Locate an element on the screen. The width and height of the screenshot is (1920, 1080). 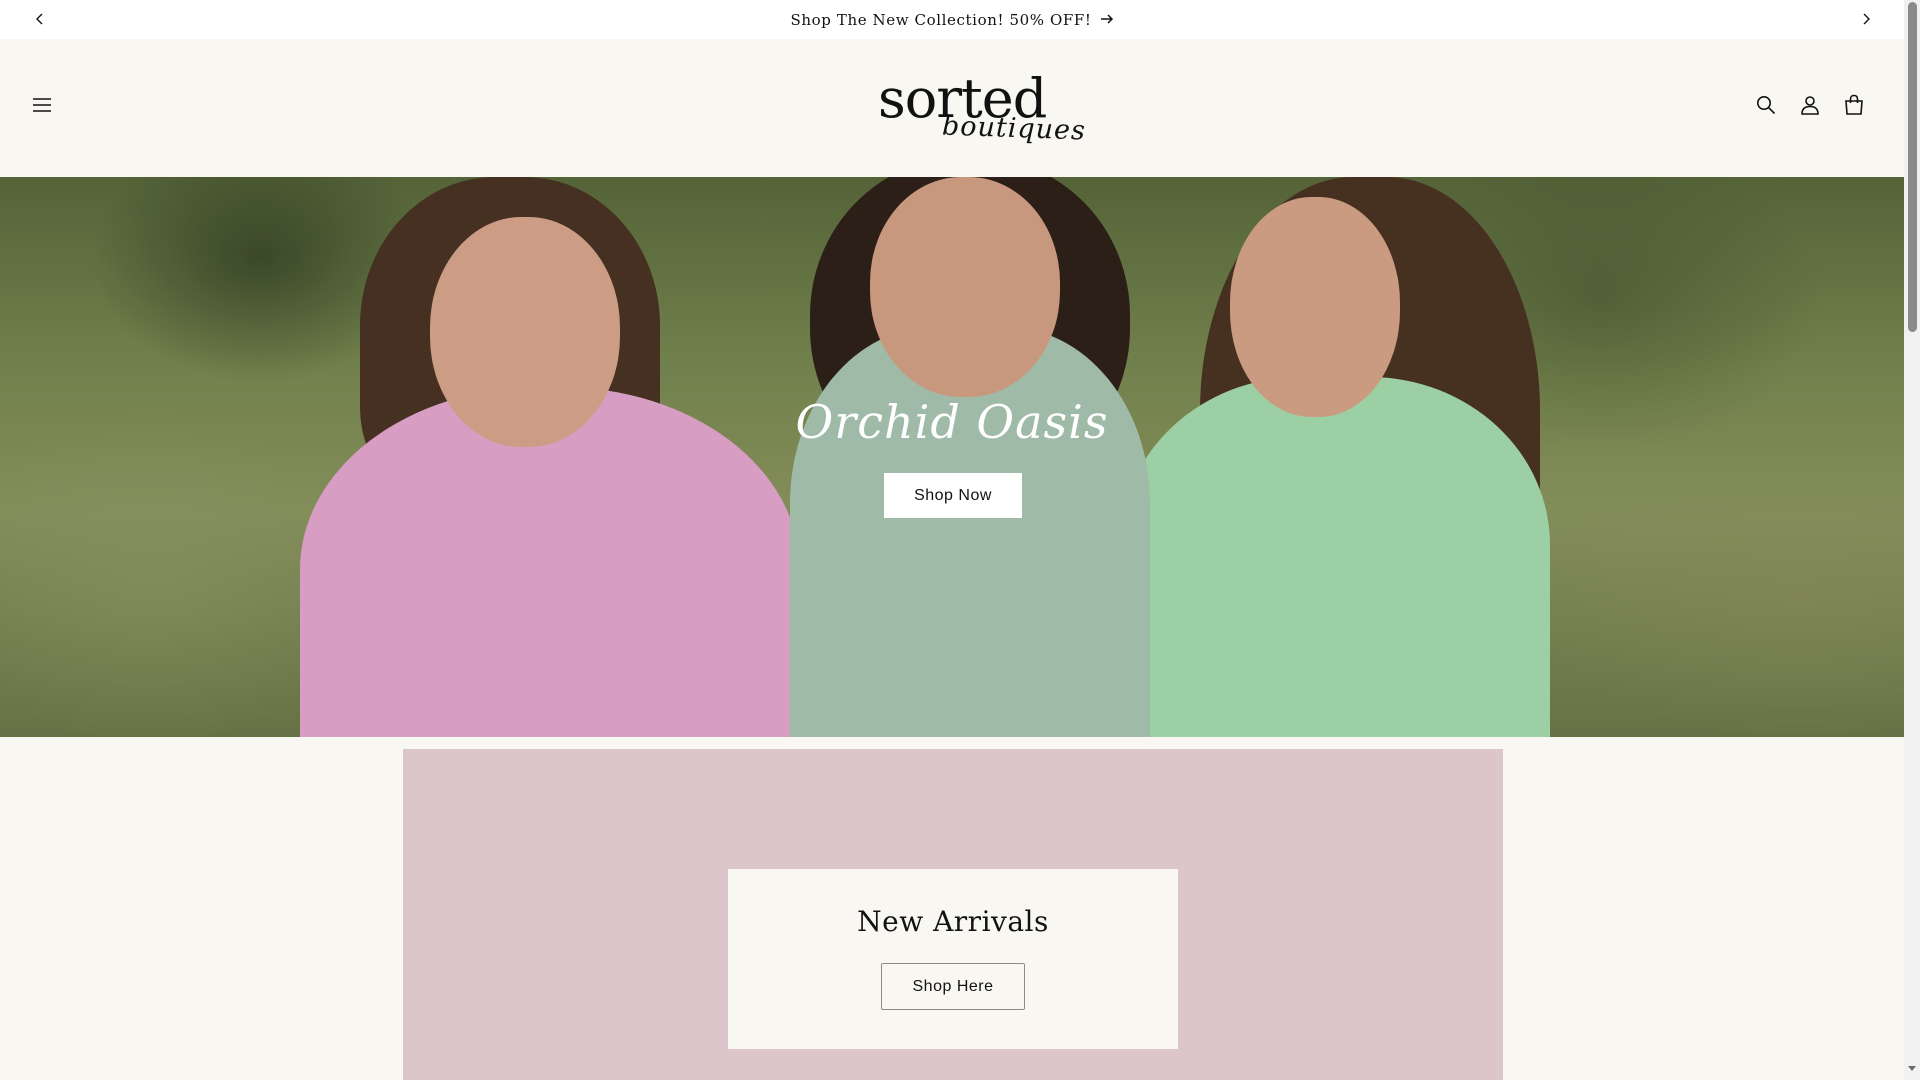
new-arrivals-card: New Arrivals Shop Here is located at coordinates (953, 959).